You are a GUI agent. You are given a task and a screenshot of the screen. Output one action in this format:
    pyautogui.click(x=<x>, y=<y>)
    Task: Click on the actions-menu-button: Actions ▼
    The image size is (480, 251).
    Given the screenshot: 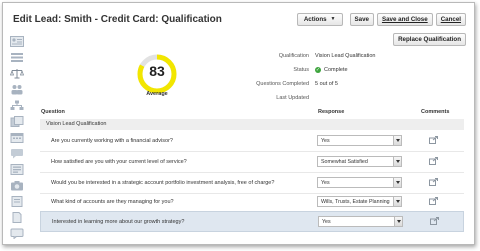 What is the action you would take?
    pyautogui.click(x=319, y=19)
    